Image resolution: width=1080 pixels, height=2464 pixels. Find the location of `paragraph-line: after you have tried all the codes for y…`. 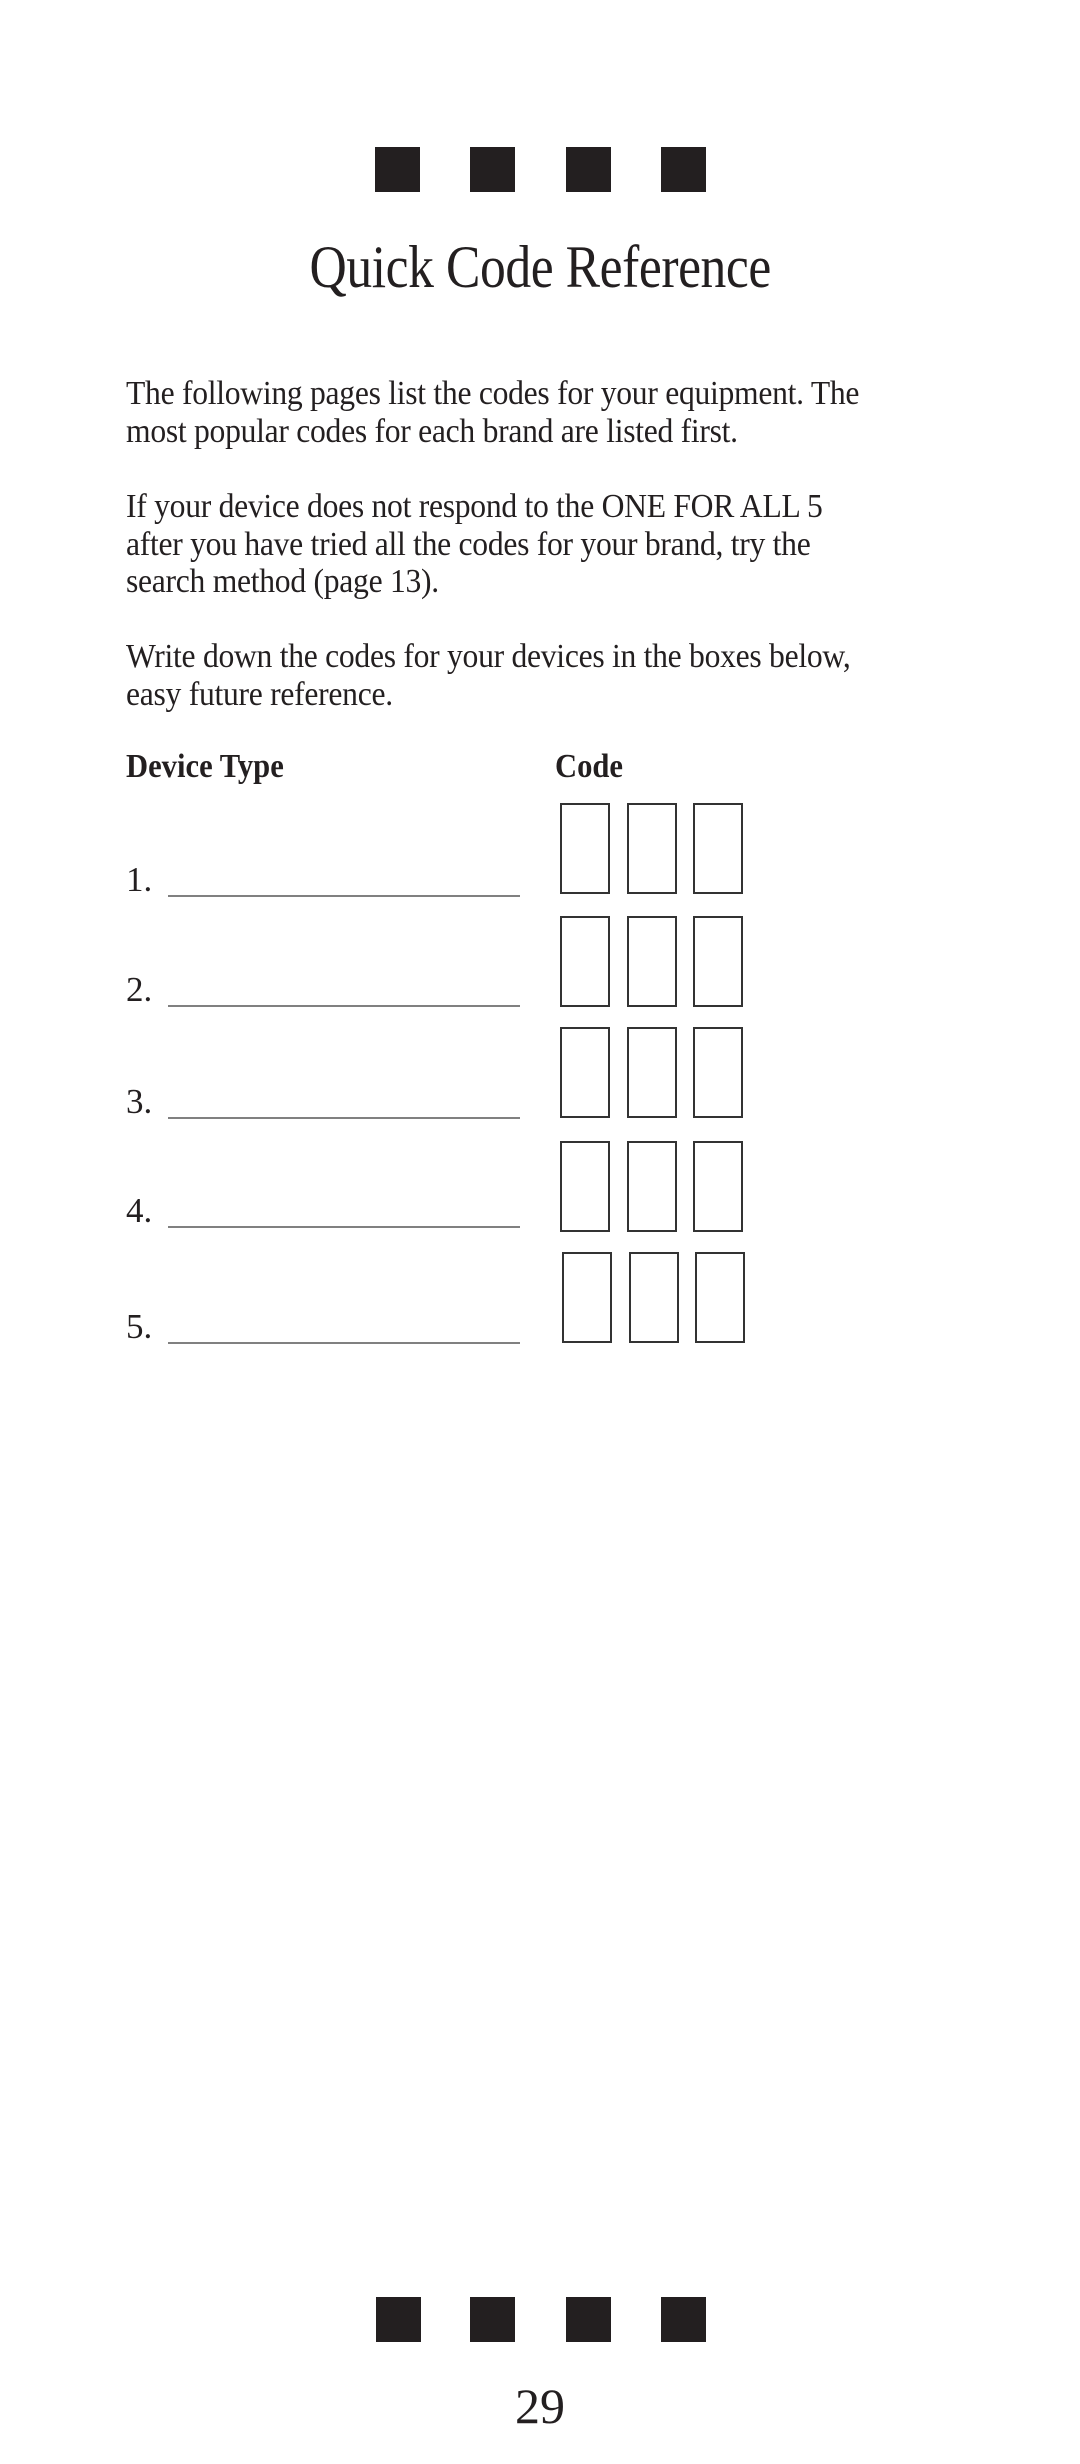

paragraph-line: after you have tried all the codes for y… is located at coordinates (468, 544).